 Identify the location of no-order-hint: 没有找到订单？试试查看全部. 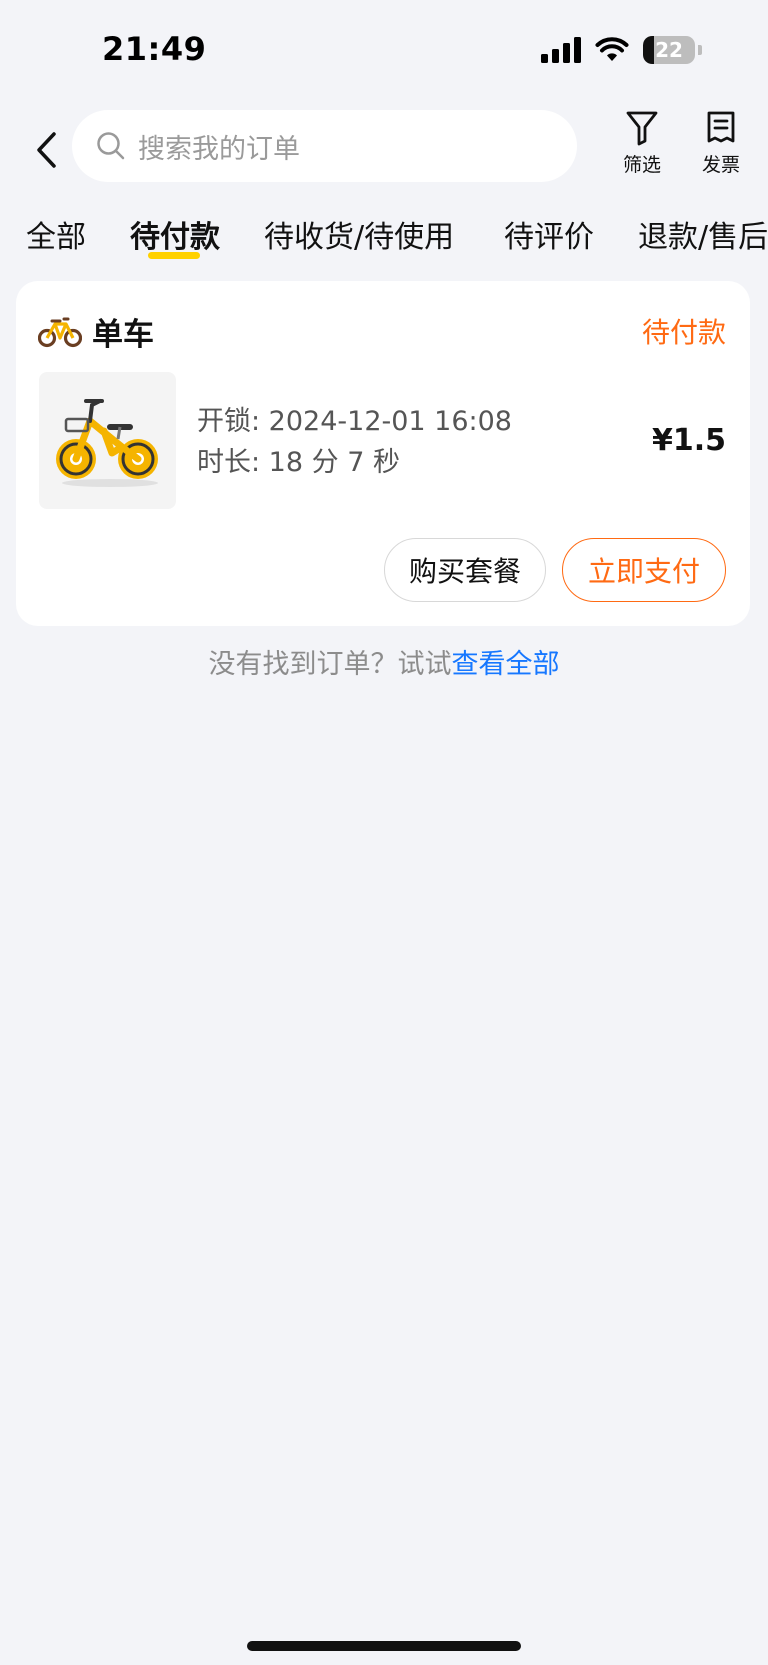
(384, 661).